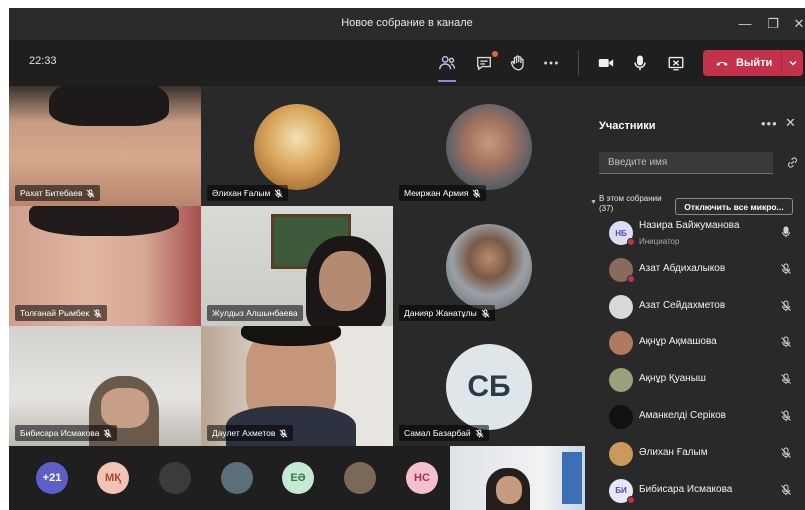 The image size is (805, 510). I want to click on video-tile: Бибисара Исмакова, so click(105, 386).